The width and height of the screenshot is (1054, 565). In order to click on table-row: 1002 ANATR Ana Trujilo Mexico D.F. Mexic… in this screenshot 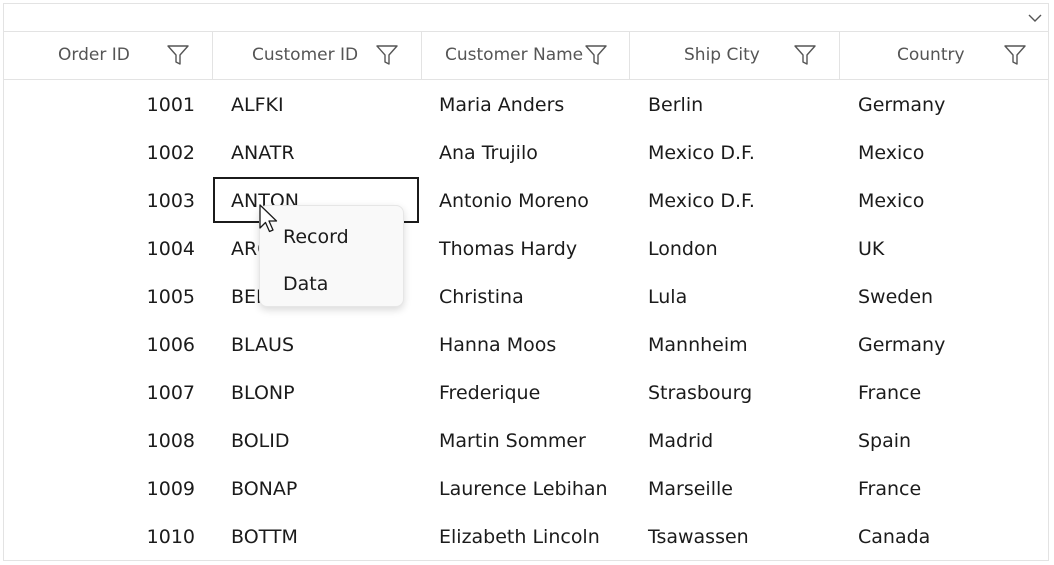, I will do `click(526, 153)`.